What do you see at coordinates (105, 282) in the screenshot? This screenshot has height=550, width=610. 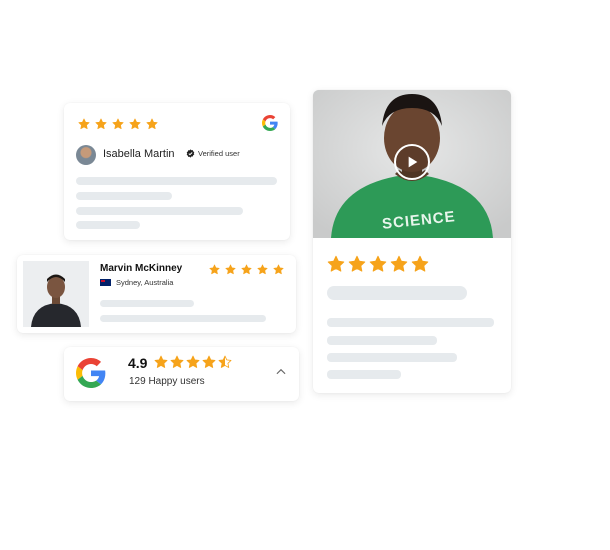 I see `australia-flag-icon` at bounding box center [105, 282].